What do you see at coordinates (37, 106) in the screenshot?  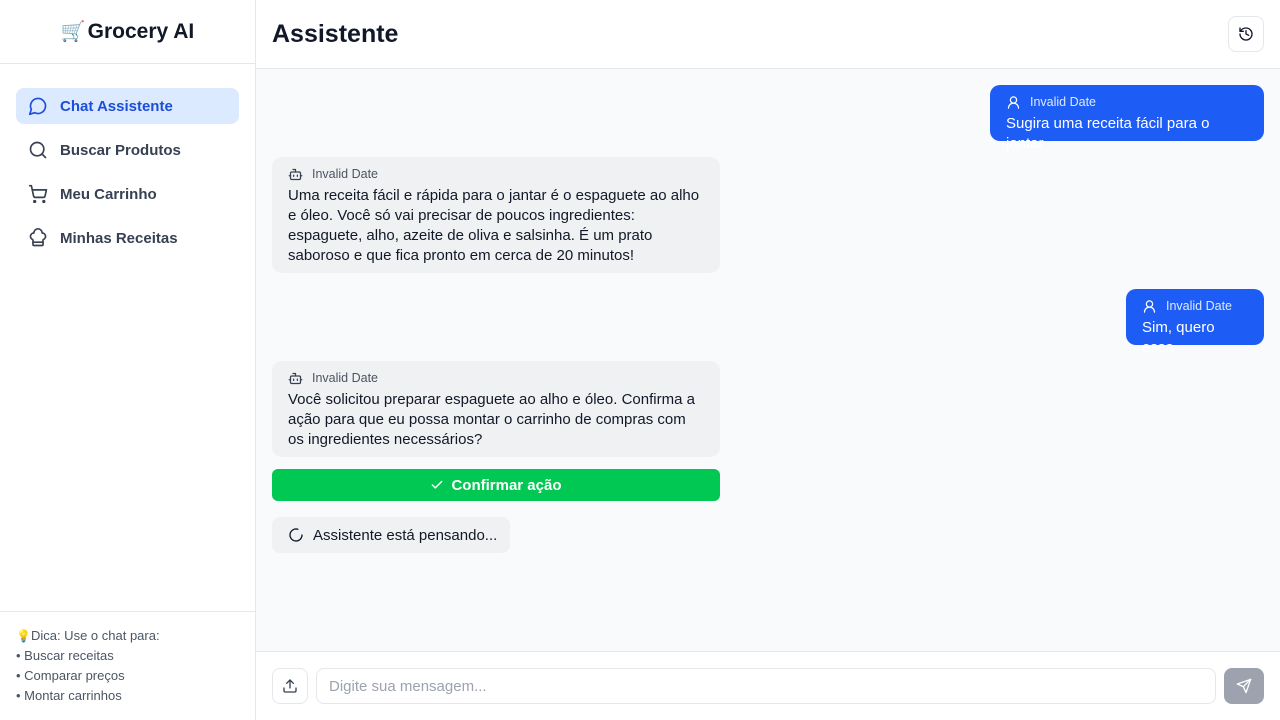 I see `message-circle-icon` at bounding box center [37, 106].